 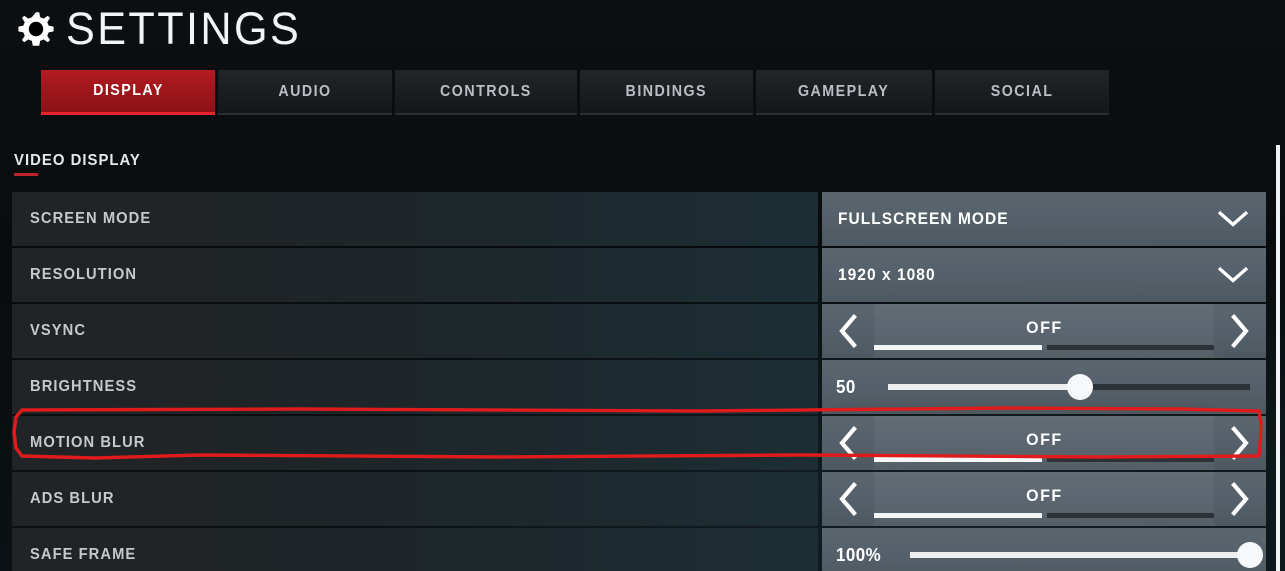 I want to click on tab-controls: CONTROLS, so click(x=486, y=92).